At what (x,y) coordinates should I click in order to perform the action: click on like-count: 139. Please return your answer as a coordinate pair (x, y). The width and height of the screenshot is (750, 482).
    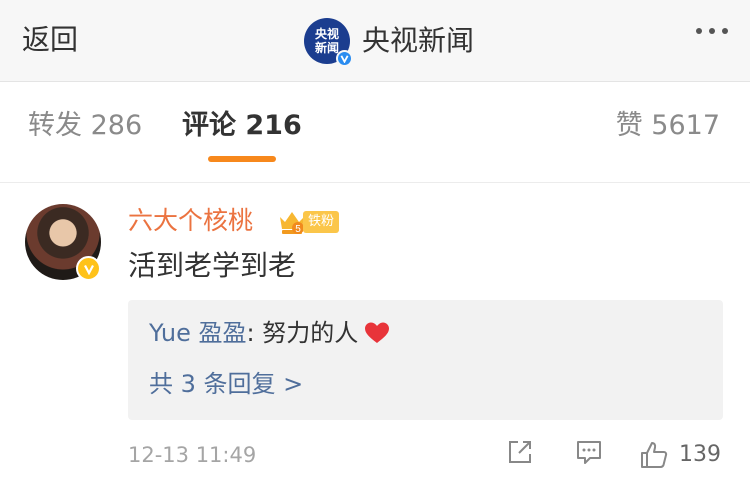
    Looking at the image, I should click on (700, 454).